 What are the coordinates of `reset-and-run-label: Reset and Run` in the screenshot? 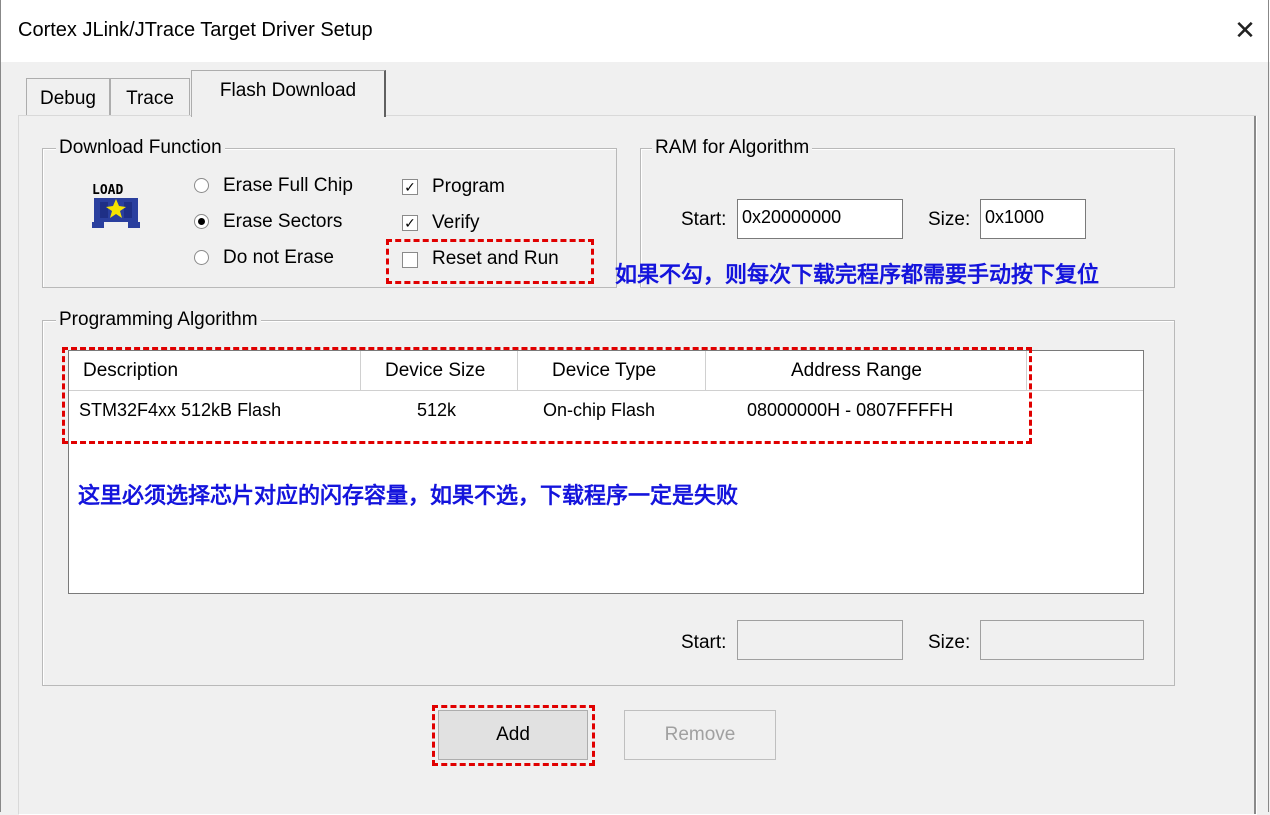 It's located at (495, 258).